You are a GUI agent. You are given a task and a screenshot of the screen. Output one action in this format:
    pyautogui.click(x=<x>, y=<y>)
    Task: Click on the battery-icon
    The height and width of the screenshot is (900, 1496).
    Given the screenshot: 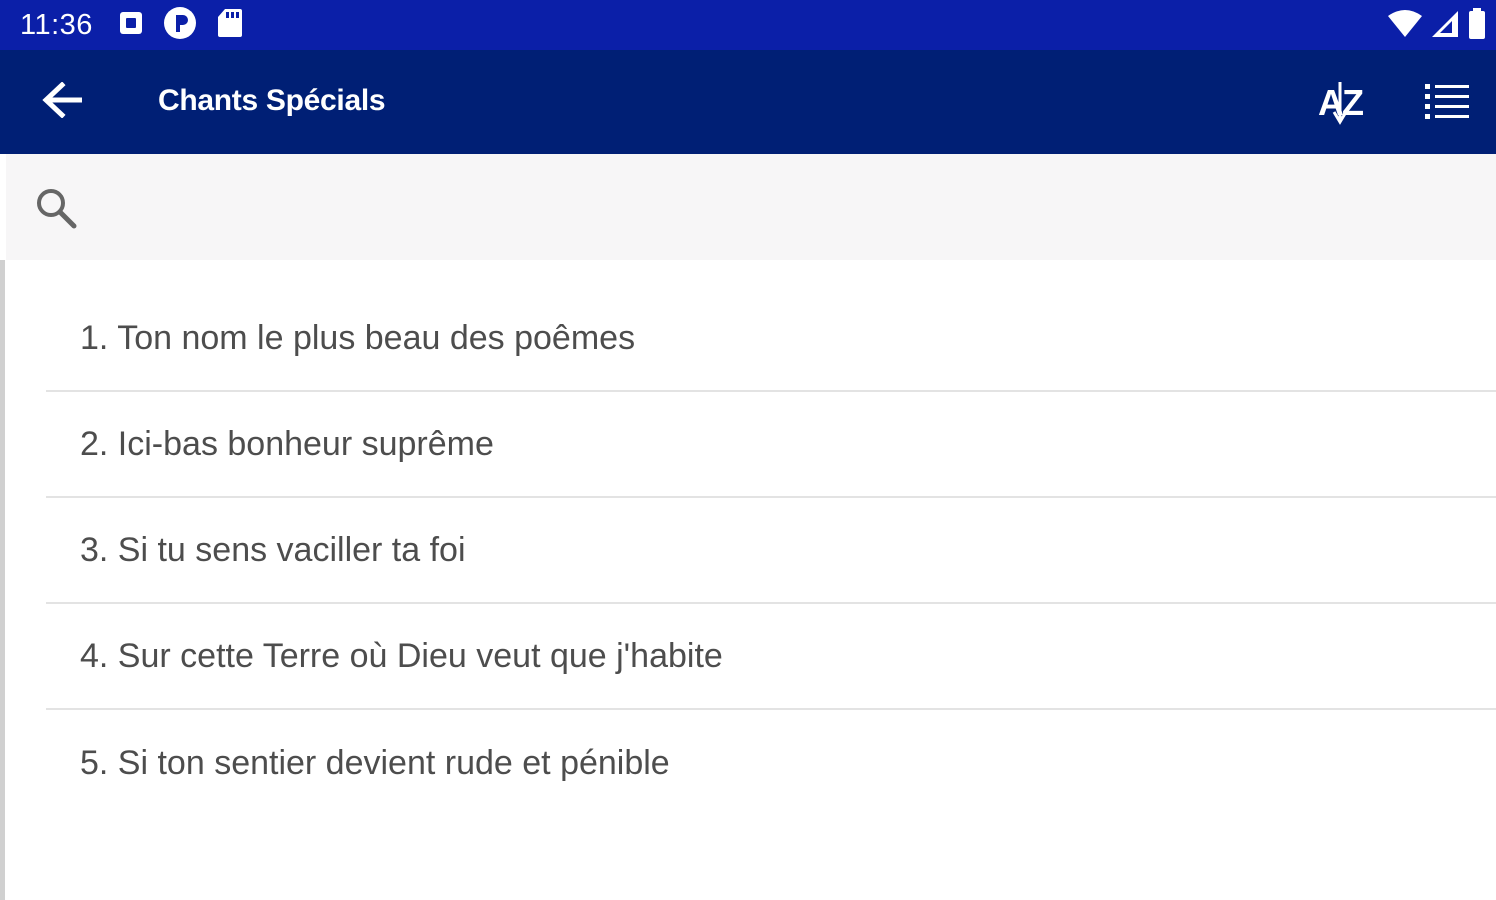 What is the action you would take?
    pyautogui.click(x=1477, y=26)
    